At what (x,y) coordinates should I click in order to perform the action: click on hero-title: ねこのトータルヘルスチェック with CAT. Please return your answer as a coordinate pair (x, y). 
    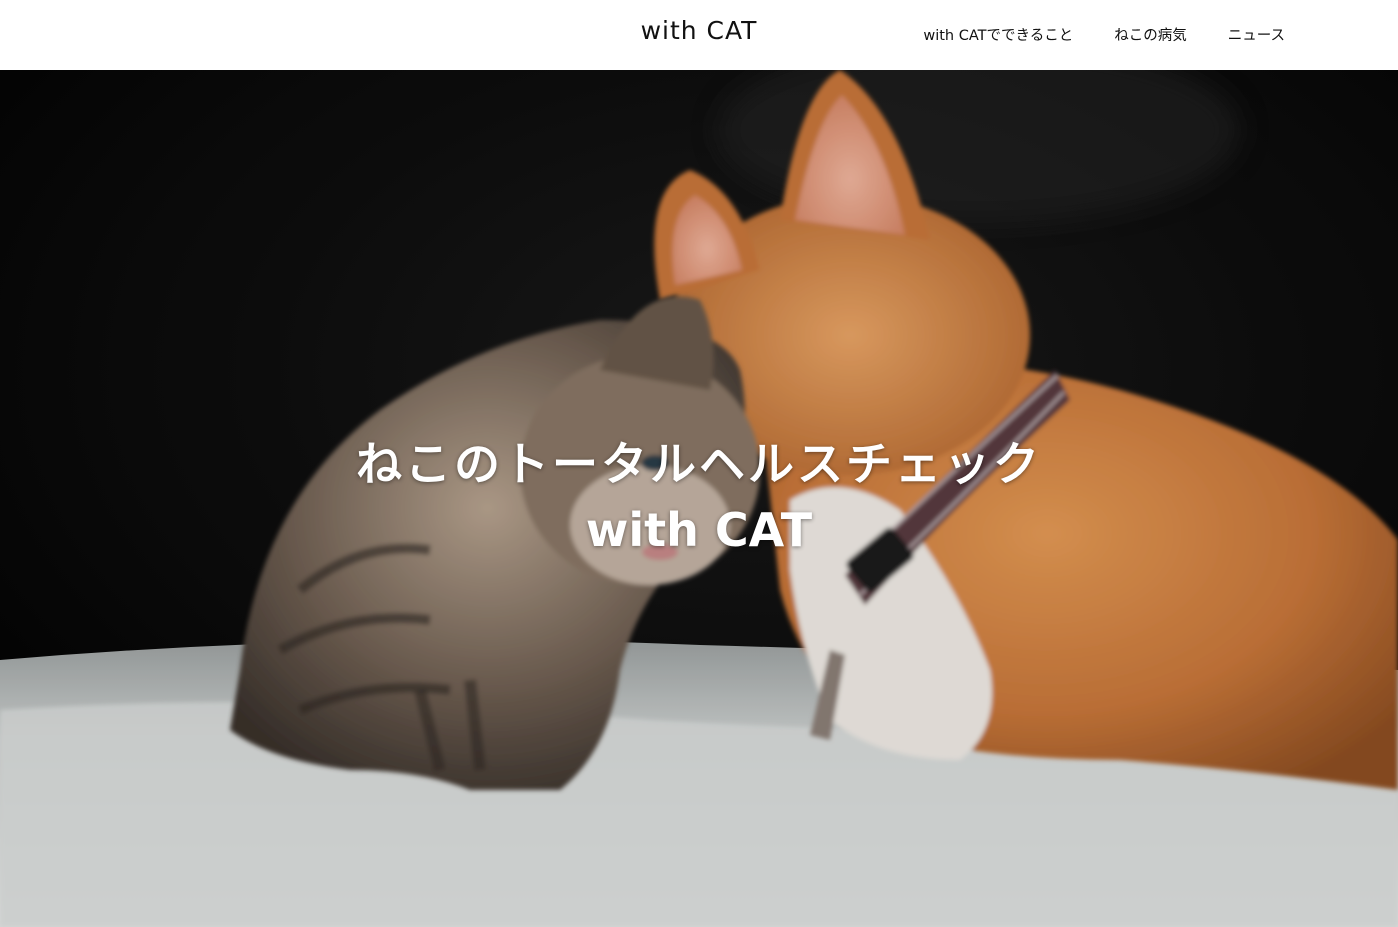
    Looking at the image, I should click on (699, 497).